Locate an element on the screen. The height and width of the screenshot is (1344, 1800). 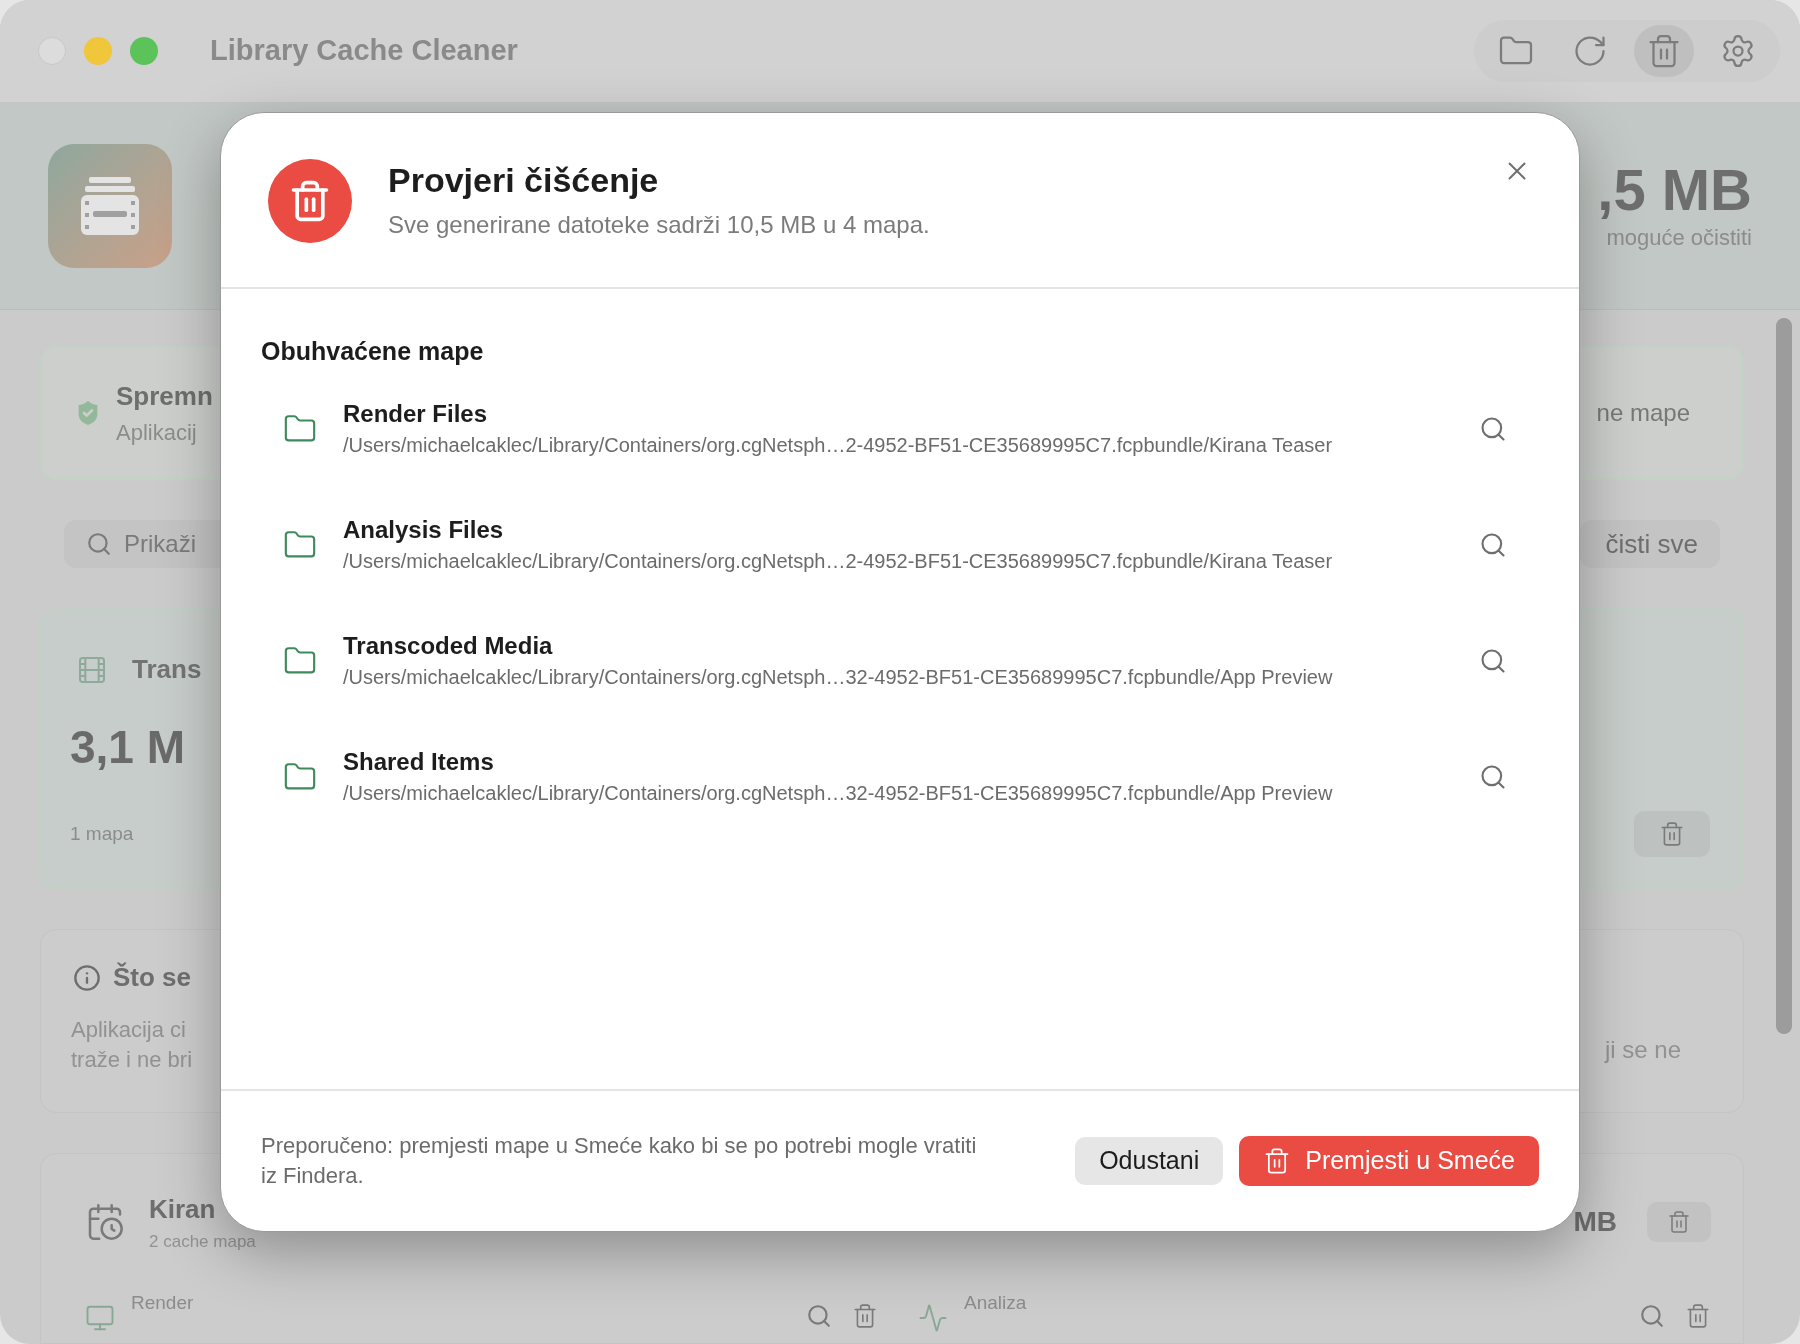
folder-name: Render Files is located at coordinates (416, 413).